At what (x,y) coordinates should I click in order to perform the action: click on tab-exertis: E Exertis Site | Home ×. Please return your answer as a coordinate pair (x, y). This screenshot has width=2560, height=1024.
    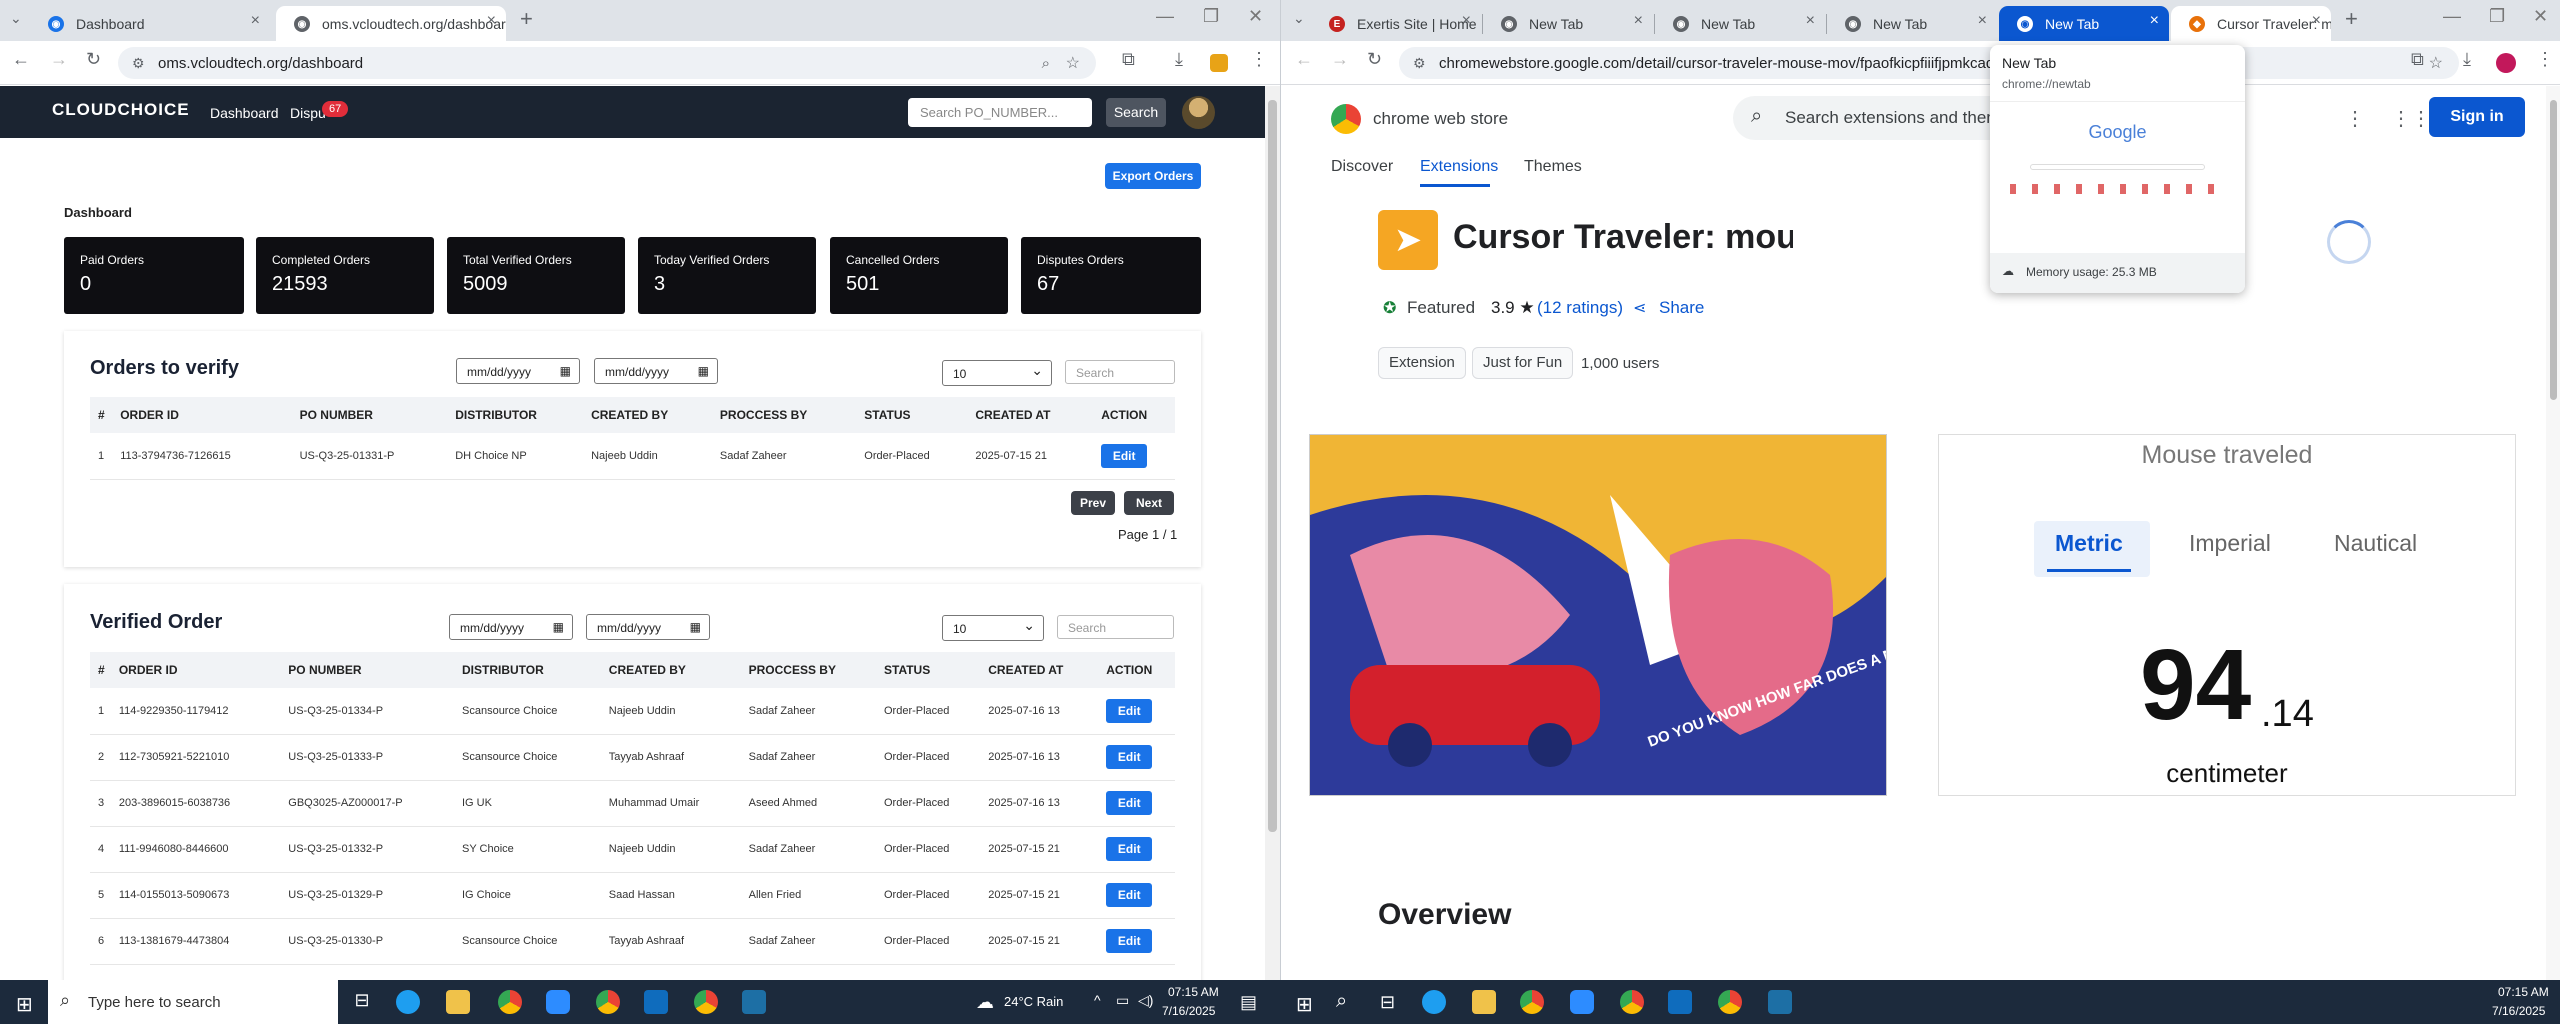
    Looking at the image, I should click on (1396, 23).